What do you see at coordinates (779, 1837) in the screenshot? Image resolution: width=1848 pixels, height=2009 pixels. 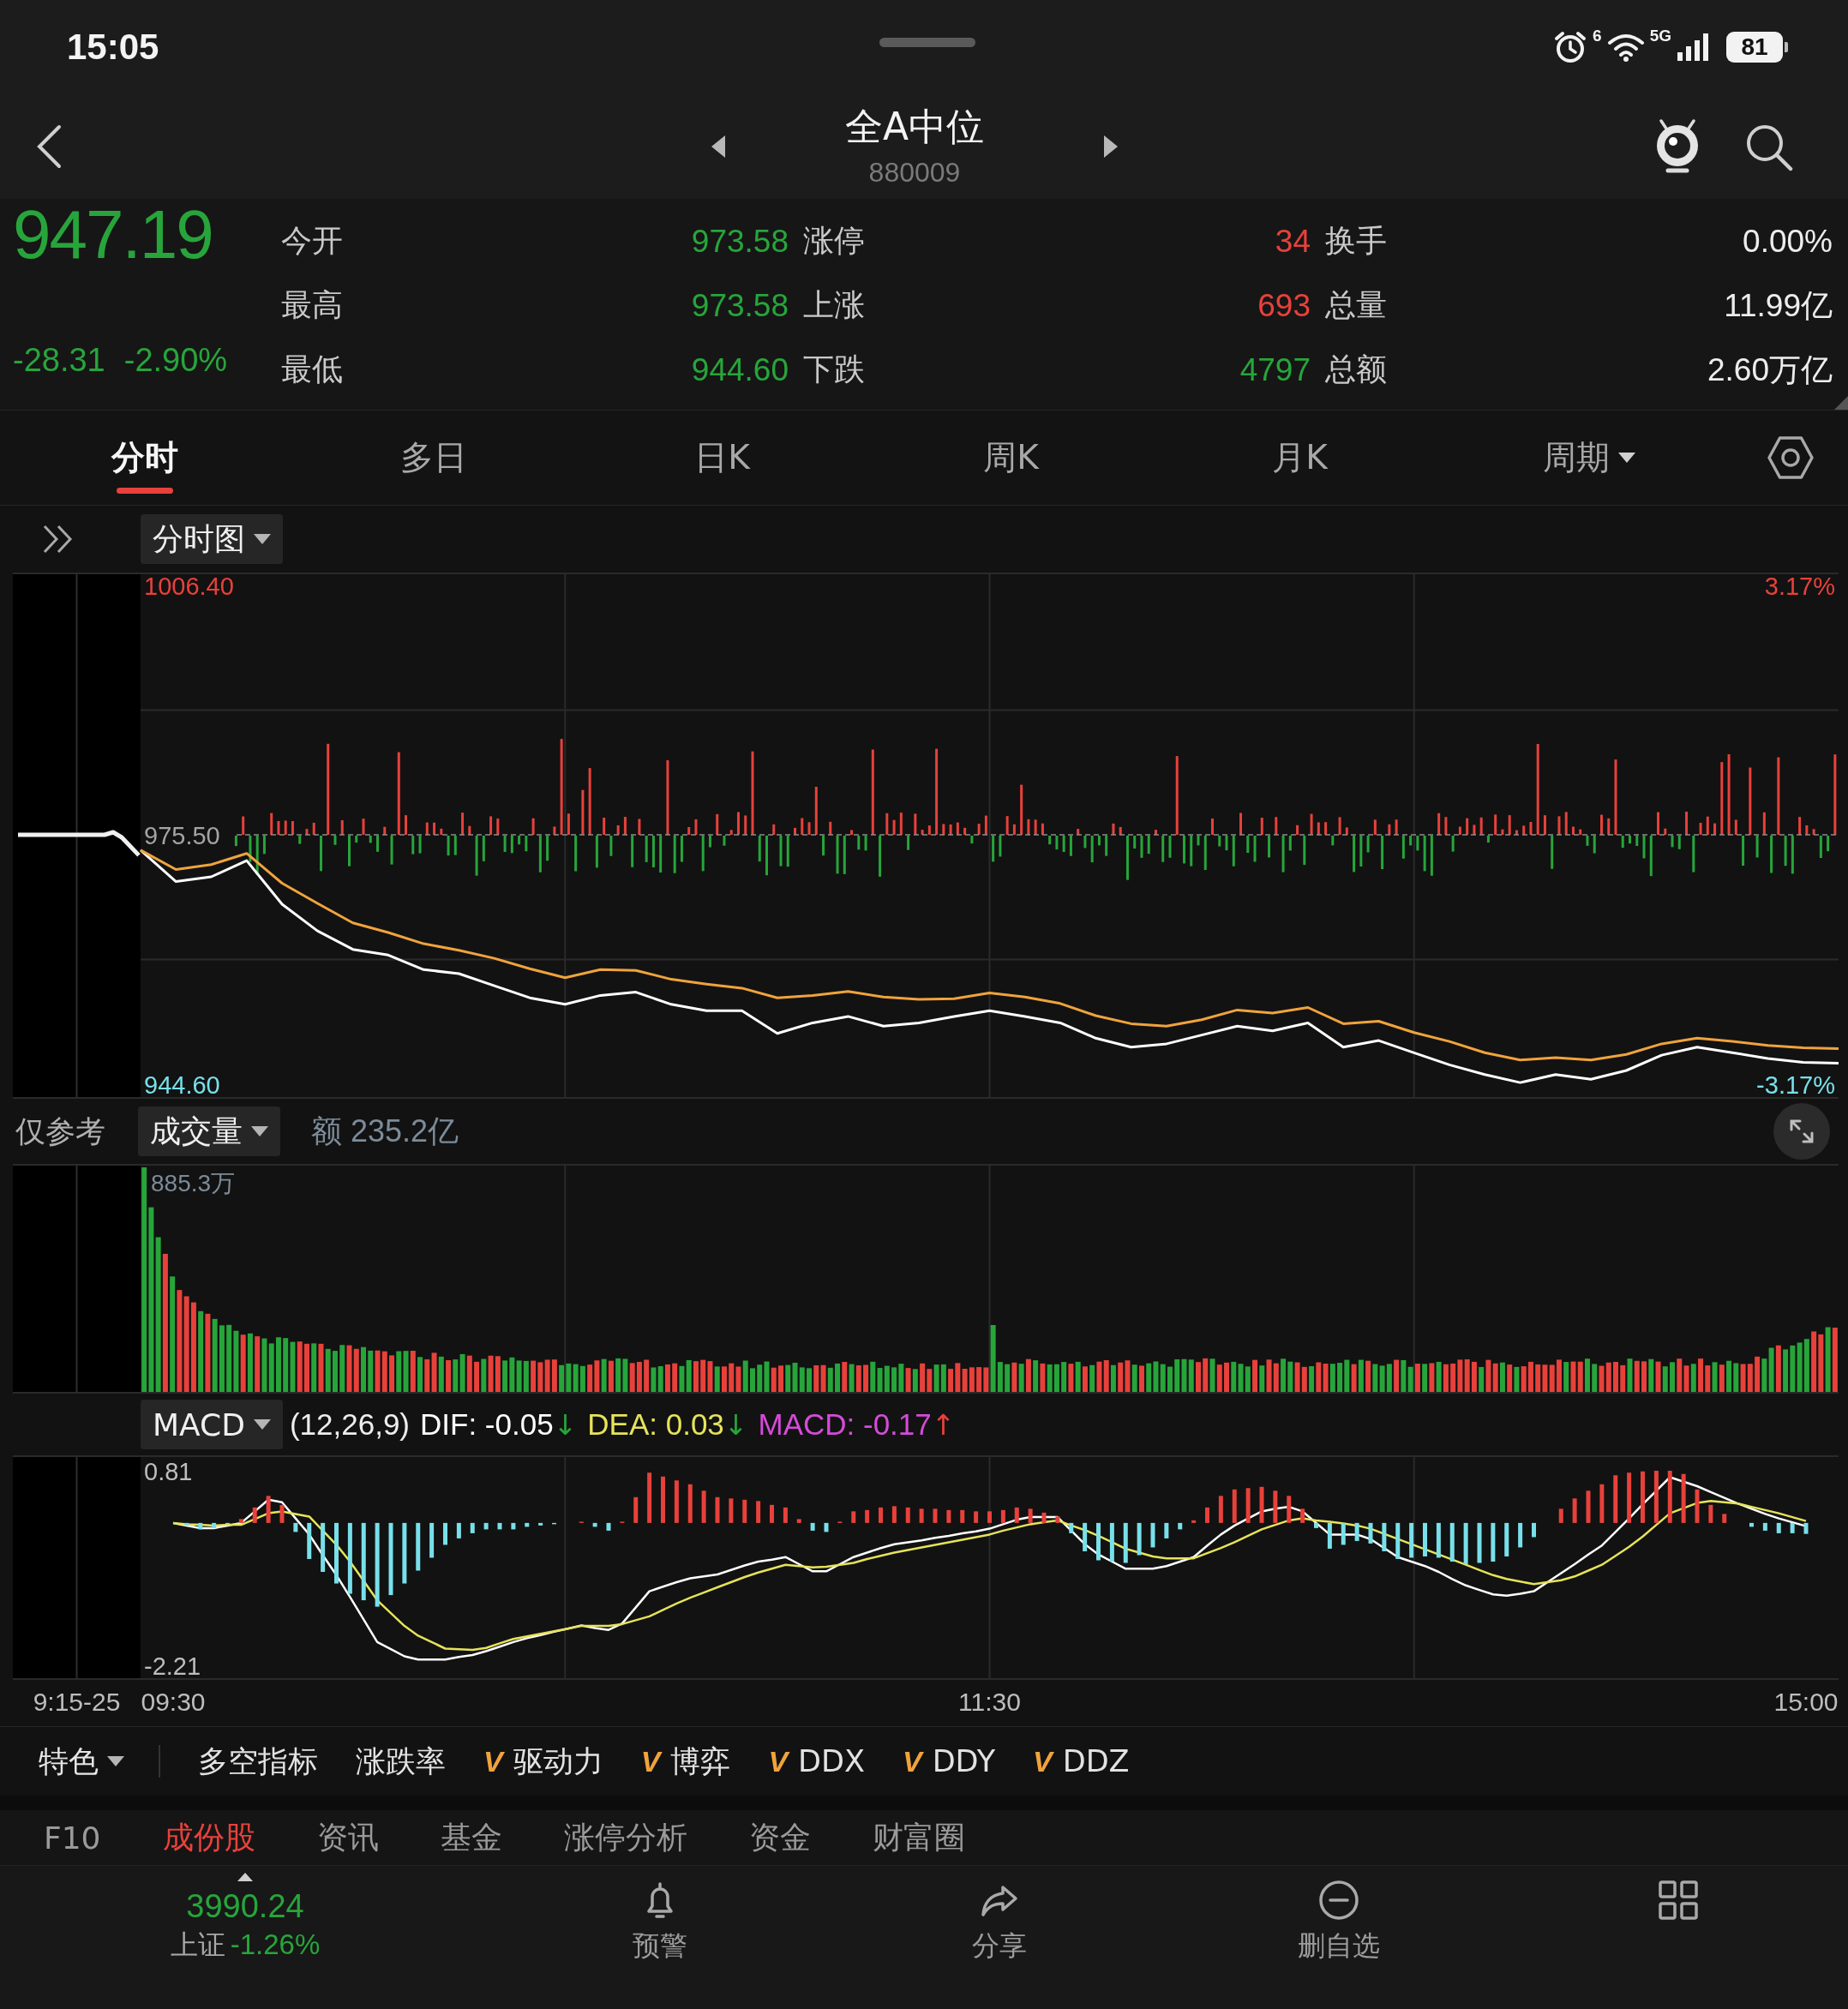 I see `info-tab: 资金` at bounding box center [779, 1837].